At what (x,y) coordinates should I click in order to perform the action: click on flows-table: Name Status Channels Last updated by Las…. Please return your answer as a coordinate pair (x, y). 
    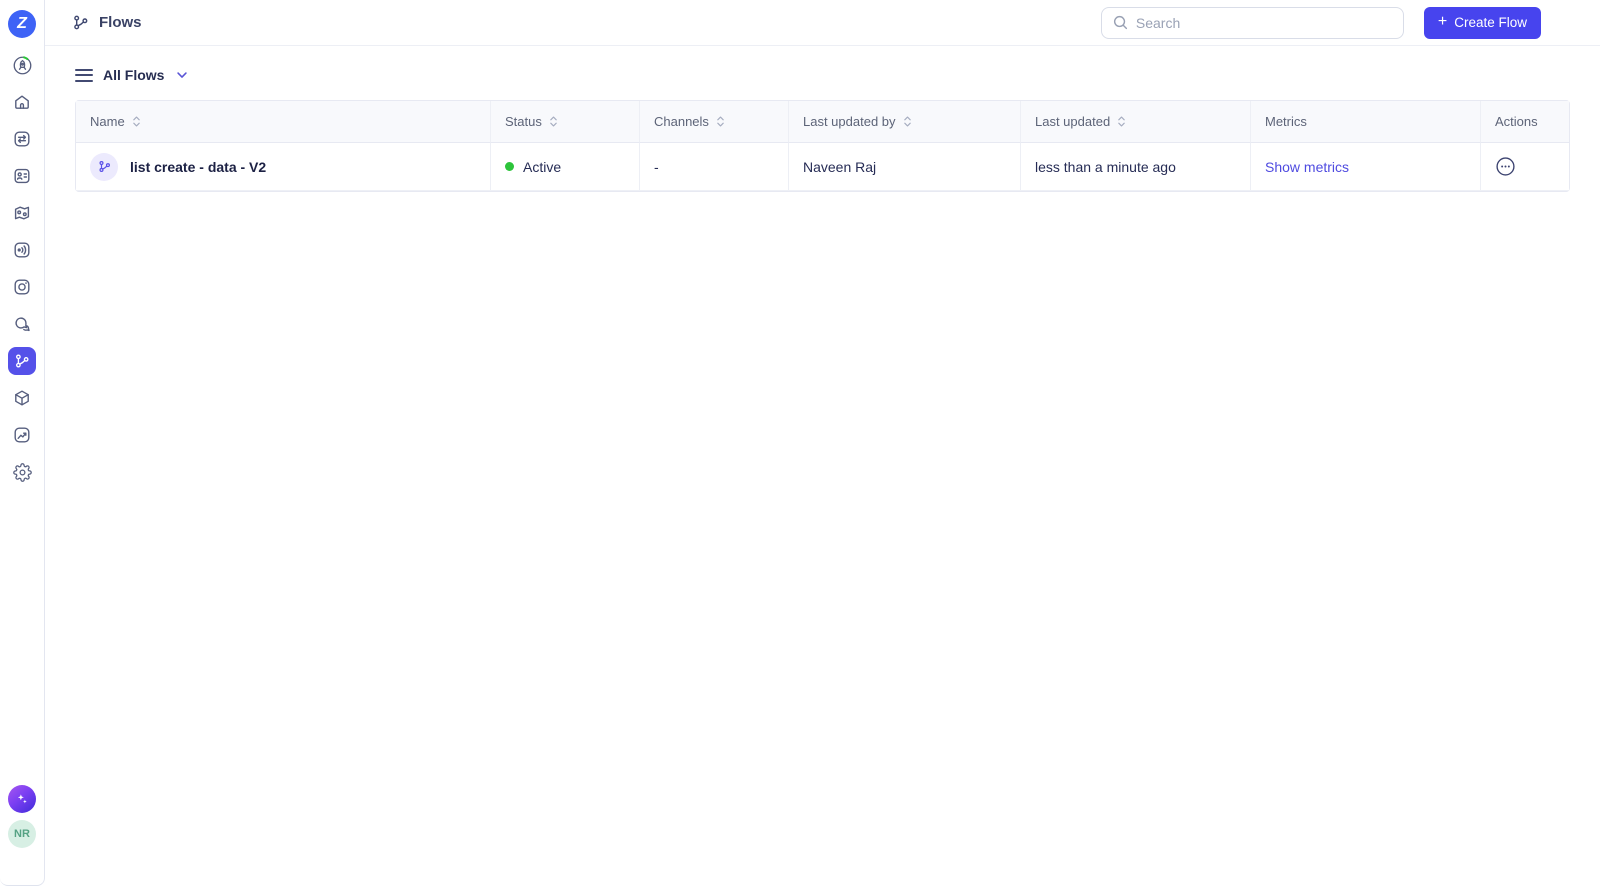
    Looking at the image, I should click on (822, 146).